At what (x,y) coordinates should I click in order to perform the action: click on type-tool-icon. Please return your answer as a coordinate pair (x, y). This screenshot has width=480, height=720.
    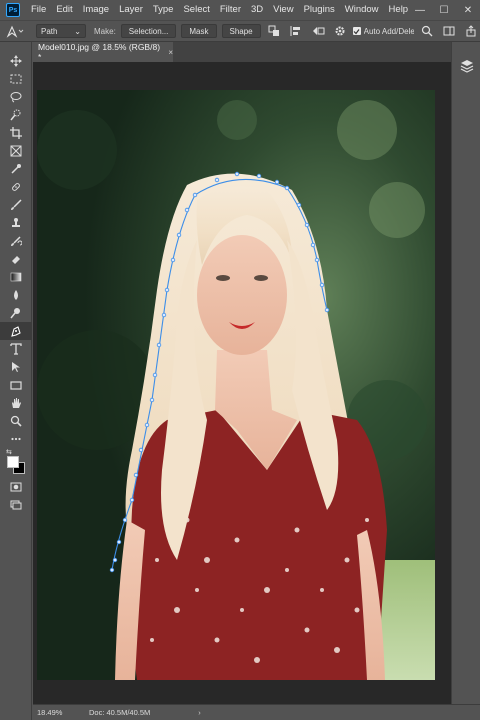
    Looking at the image, I should click on (16, 349).